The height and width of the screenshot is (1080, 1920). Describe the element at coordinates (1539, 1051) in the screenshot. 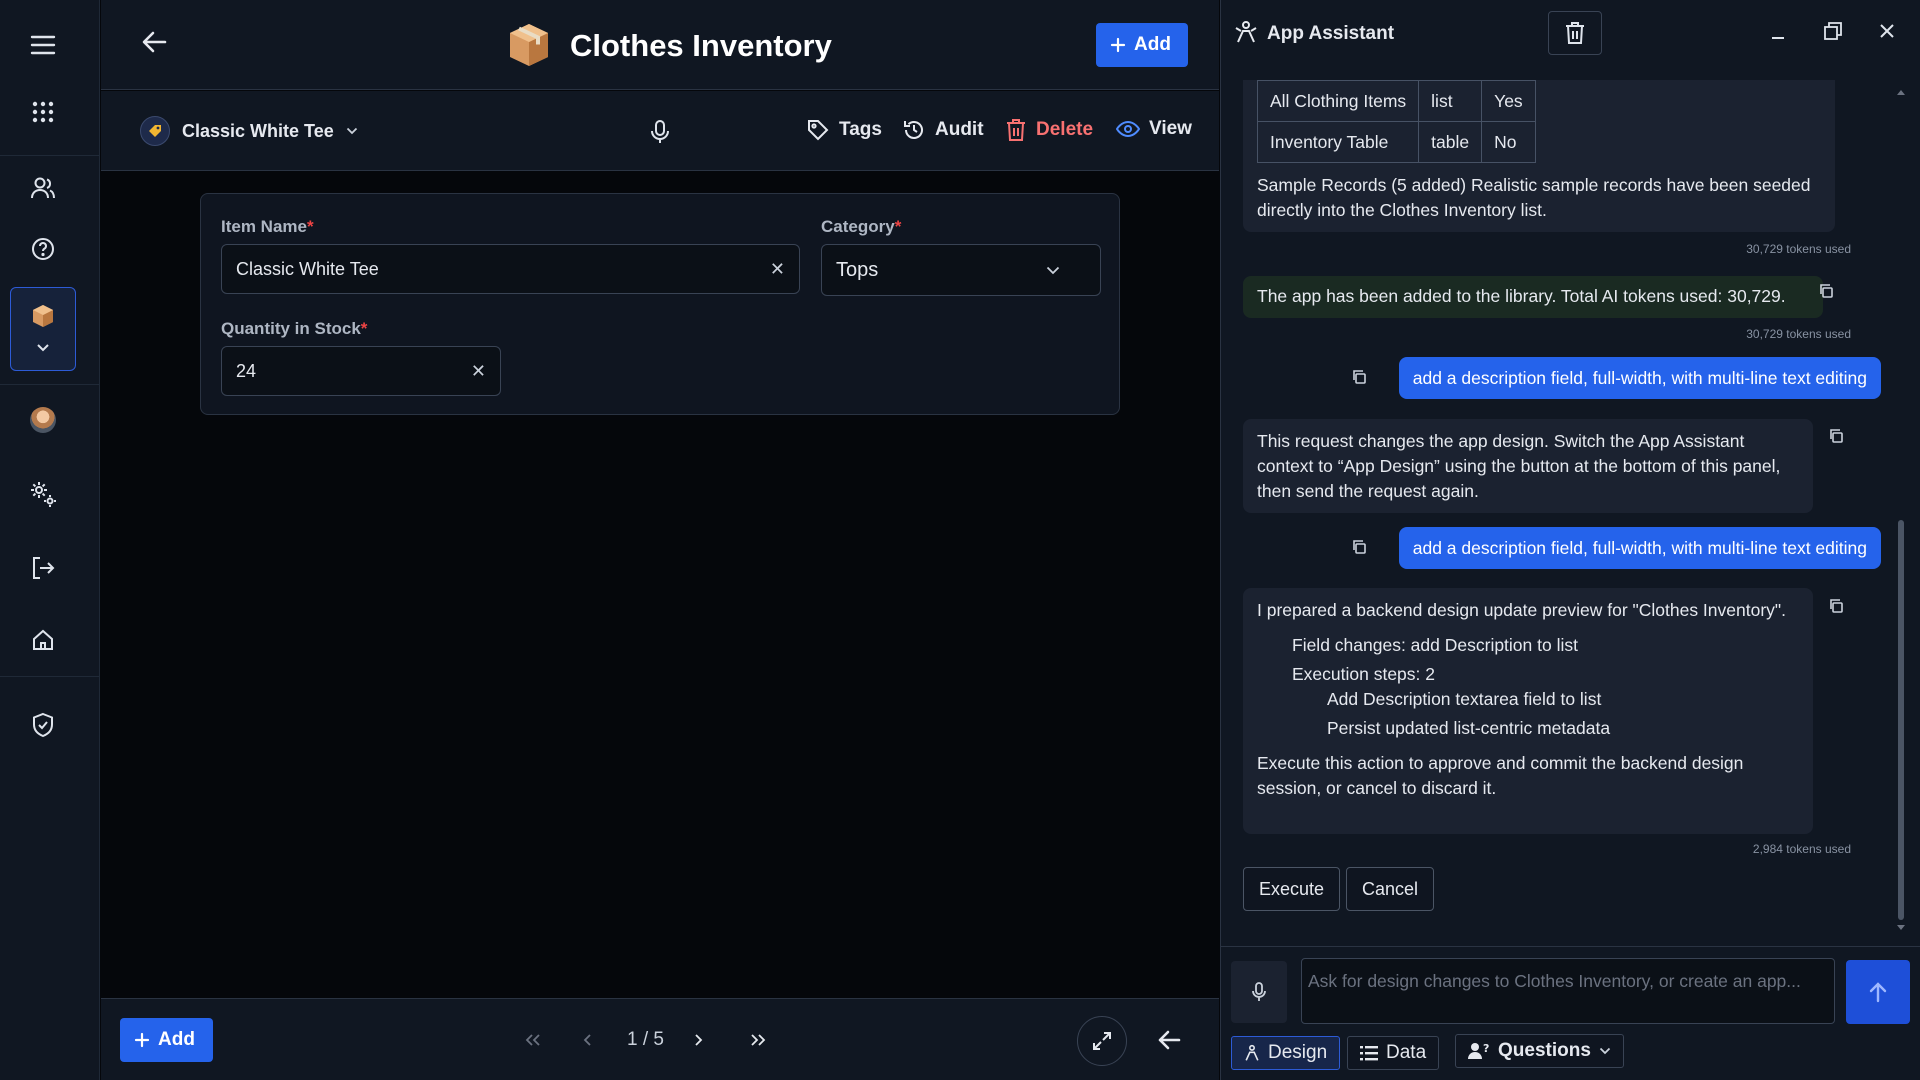

I see `questions-dropdown: ? Questions` at that location.